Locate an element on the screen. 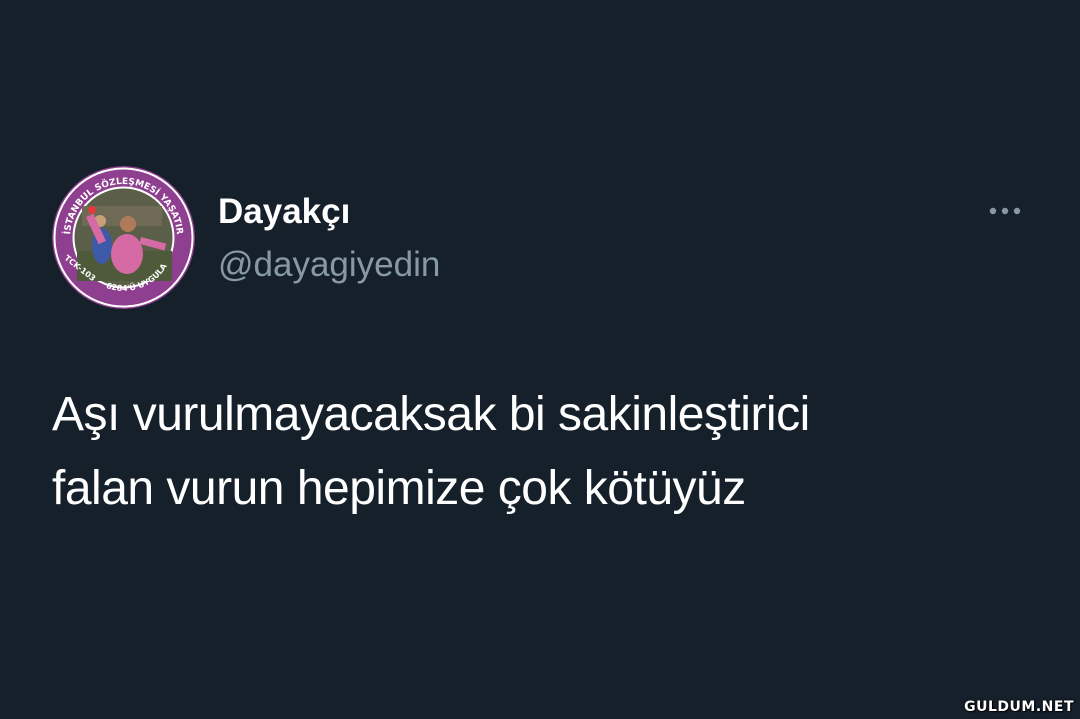 The image size is (1080, 719). tweet-text-line: Aşı vurulmayacaksak bi sakinleştirici is located at coordinates (431, 414).